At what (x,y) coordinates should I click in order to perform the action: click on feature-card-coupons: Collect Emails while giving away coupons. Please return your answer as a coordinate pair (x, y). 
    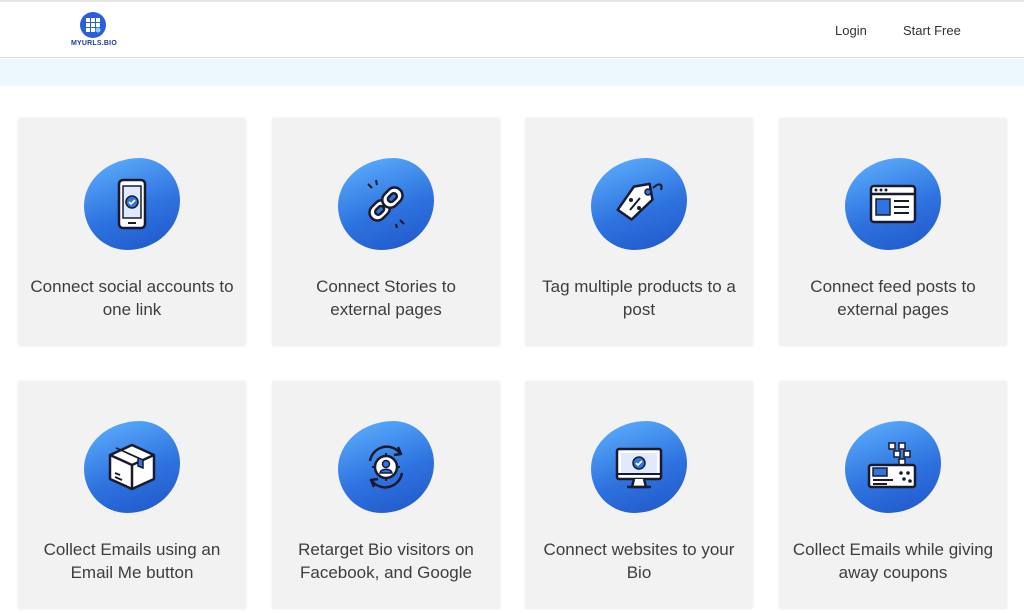
    Looking at the image, I should click on (893, 495).